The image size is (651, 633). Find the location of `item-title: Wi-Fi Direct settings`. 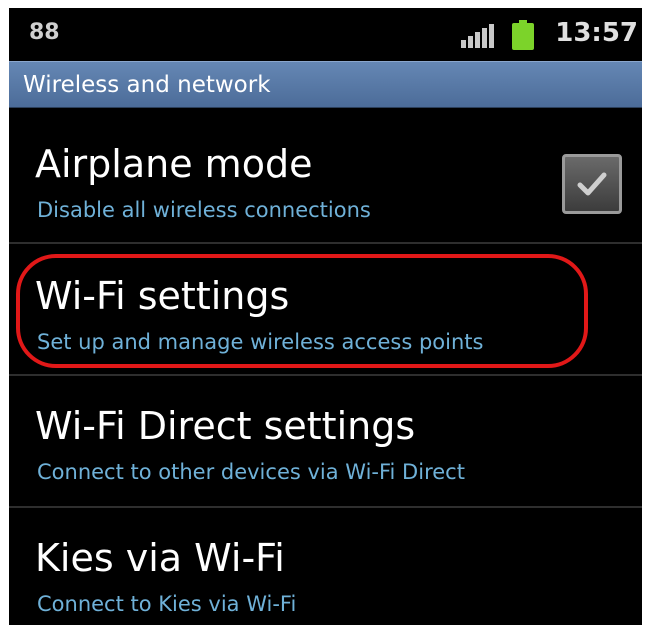

item-title: Wi-Fi Direct settings is located at coordinates (225, 426).